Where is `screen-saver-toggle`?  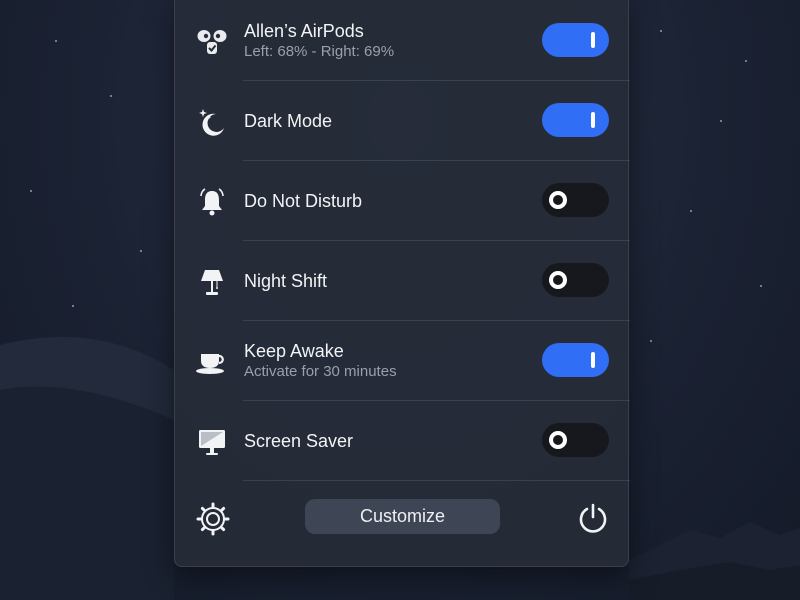
screen-saver-toggle is located at coordinates (575, 440).